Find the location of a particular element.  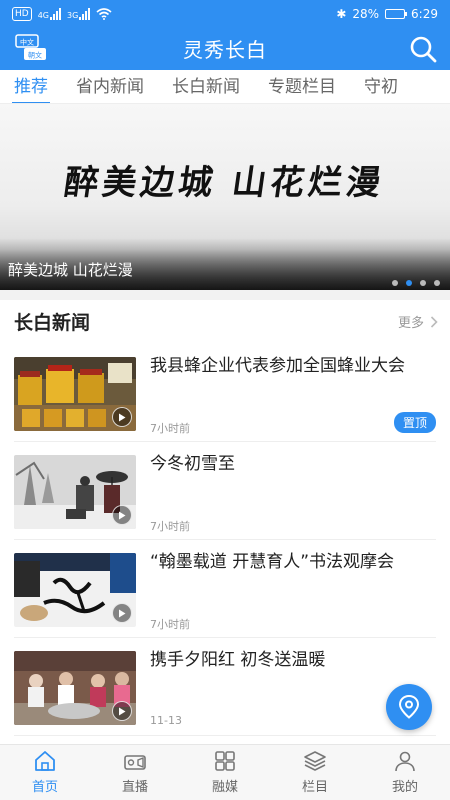

nav-profile-label: 我的 is located at coordinates (404, 787).